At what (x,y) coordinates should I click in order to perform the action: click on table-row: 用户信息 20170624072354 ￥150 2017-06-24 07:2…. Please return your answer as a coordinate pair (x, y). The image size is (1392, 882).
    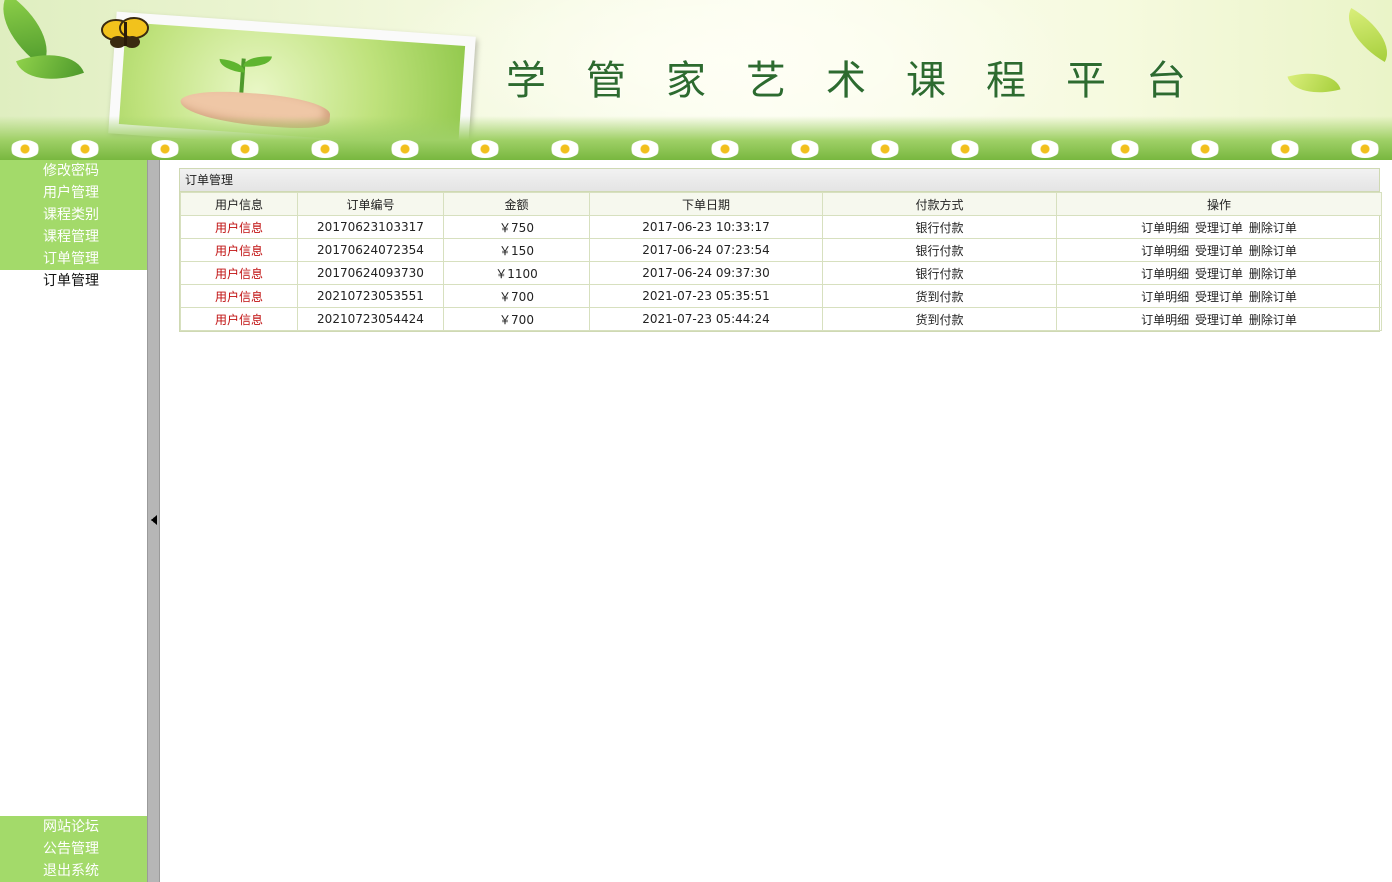
    Looking at the image, I should click on (781, 250).